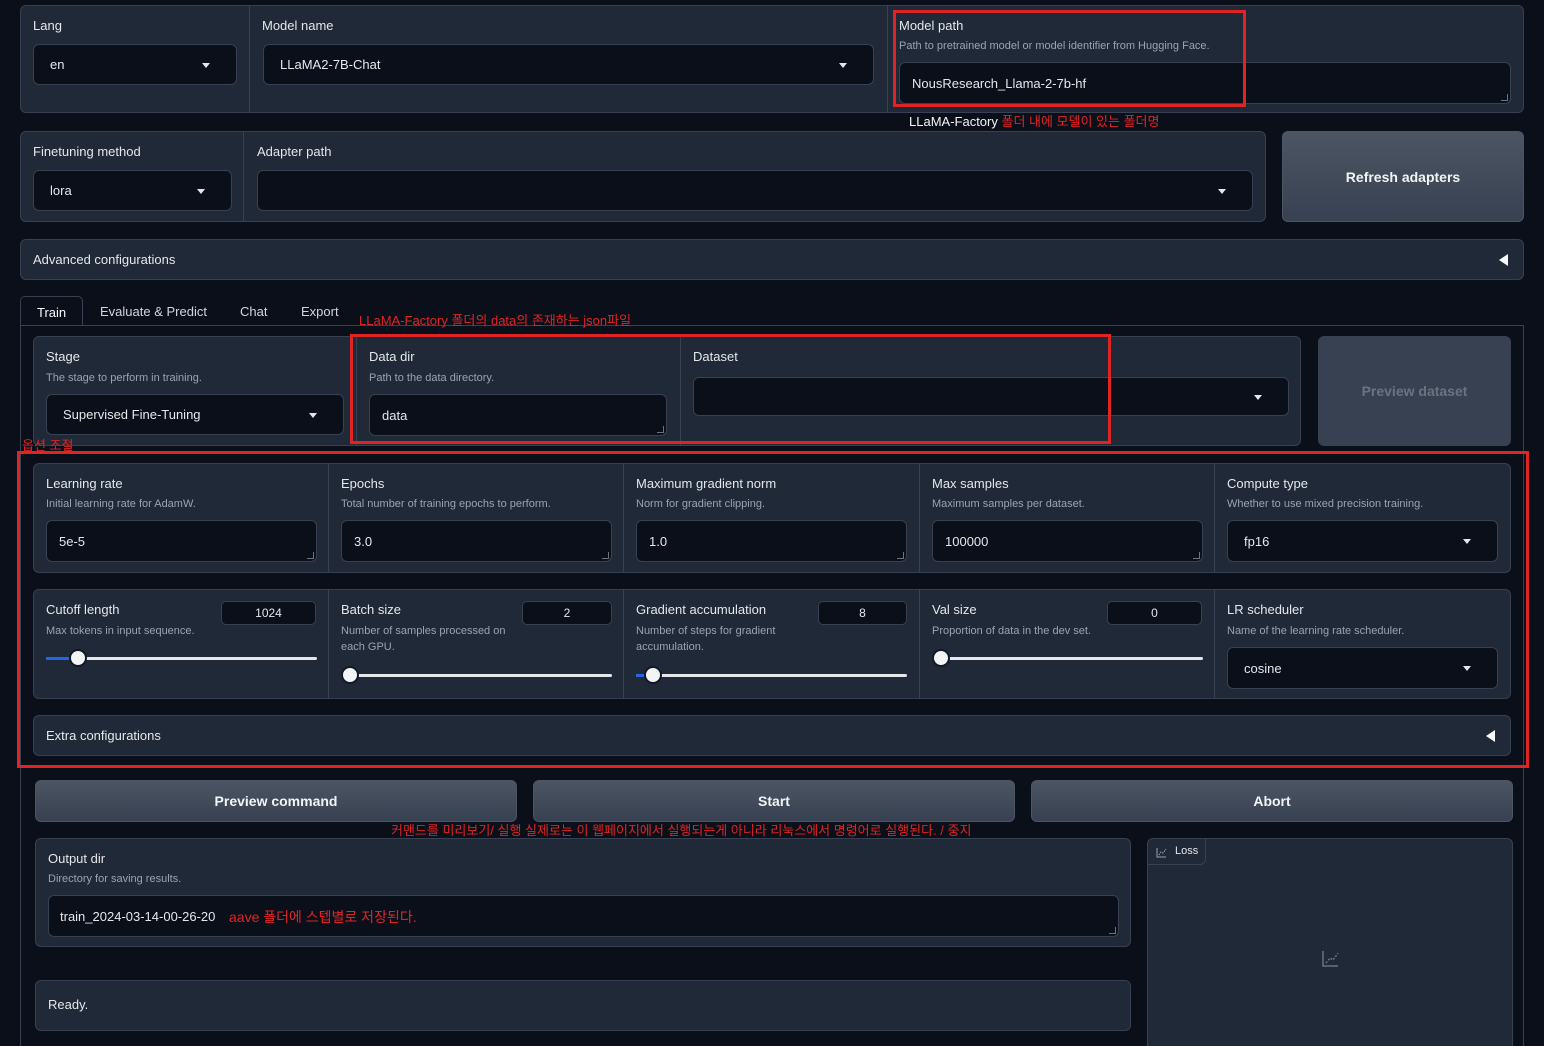 The image size is (1544, 1046). What do you see at coordinates (138, 916) in the screenshot?
I see `output-dir-value: train_2024-03-14-00-26-20` at bounding box center [138, 916].